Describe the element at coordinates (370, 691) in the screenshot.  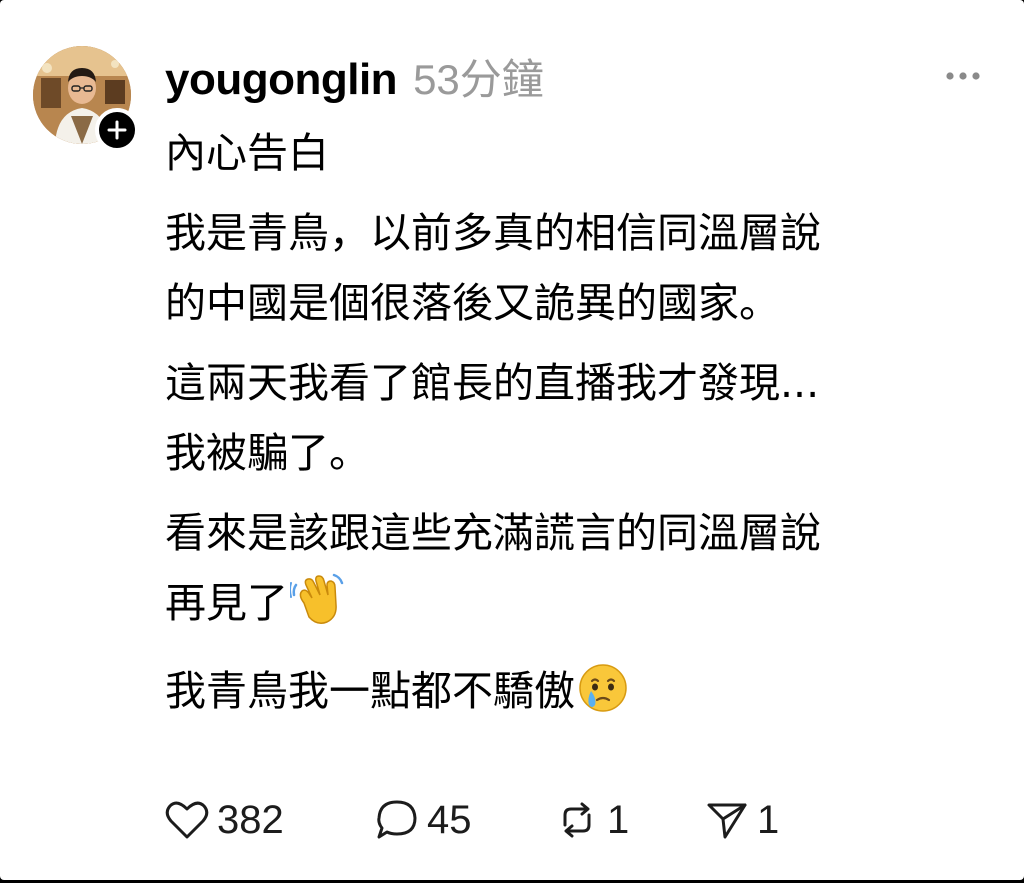
I see `post-paragraph: 我青鳥我一點都不驕傲` at that location.